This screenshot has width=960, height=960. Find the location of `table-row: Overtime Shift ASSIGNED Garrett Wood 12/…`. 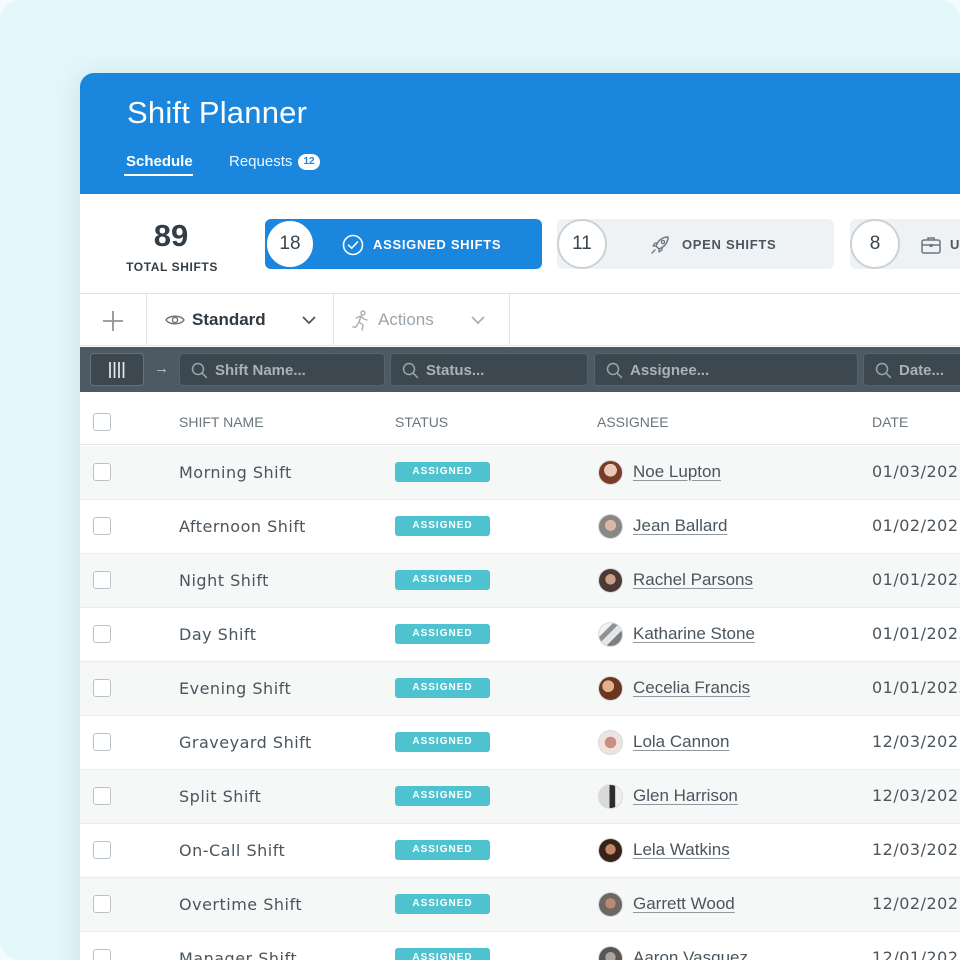

table-row: Overtime Shift ASSIGNED Garrett Wood 12/… is located at coordinates (520, 905).